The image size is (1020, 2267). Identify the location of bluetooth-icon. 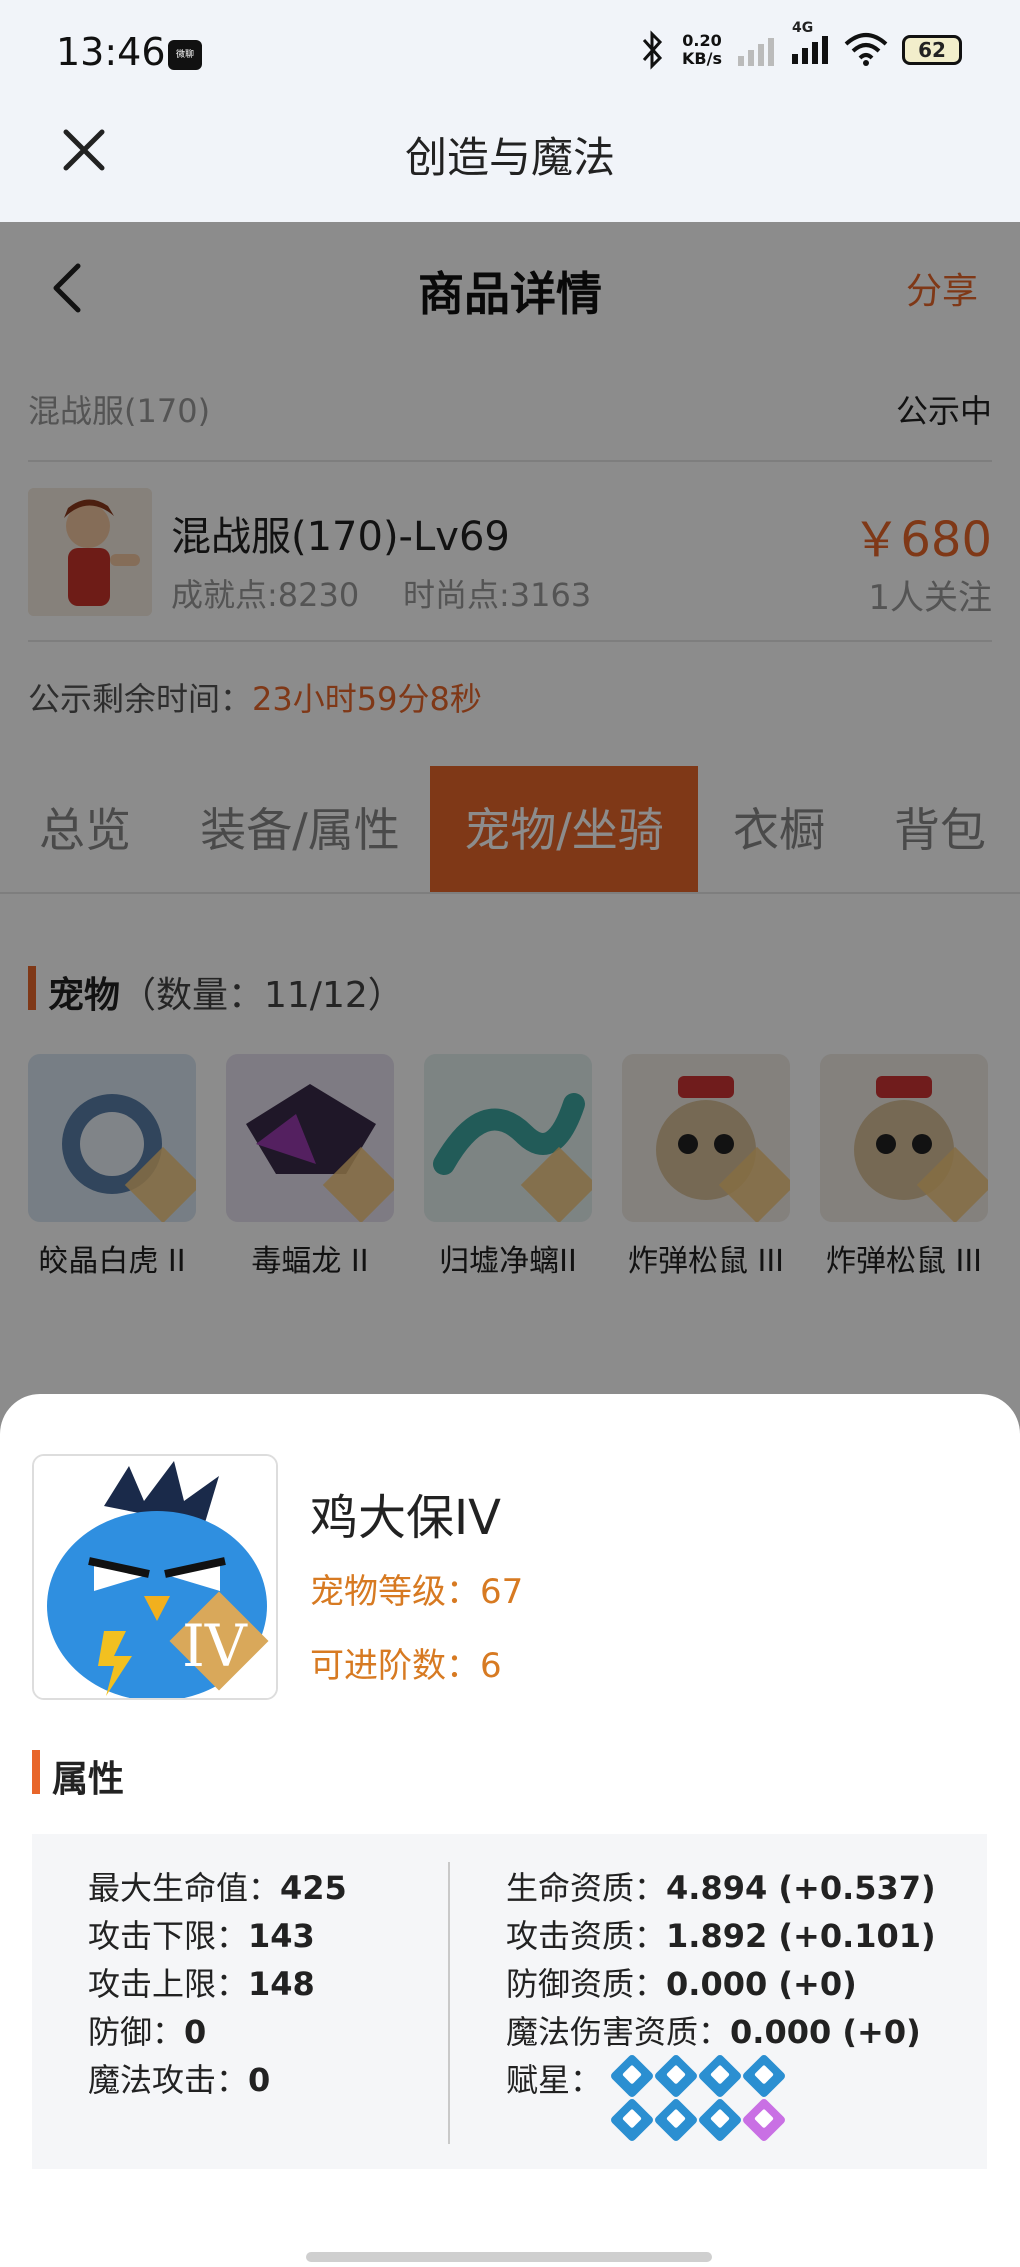
(652, 50).